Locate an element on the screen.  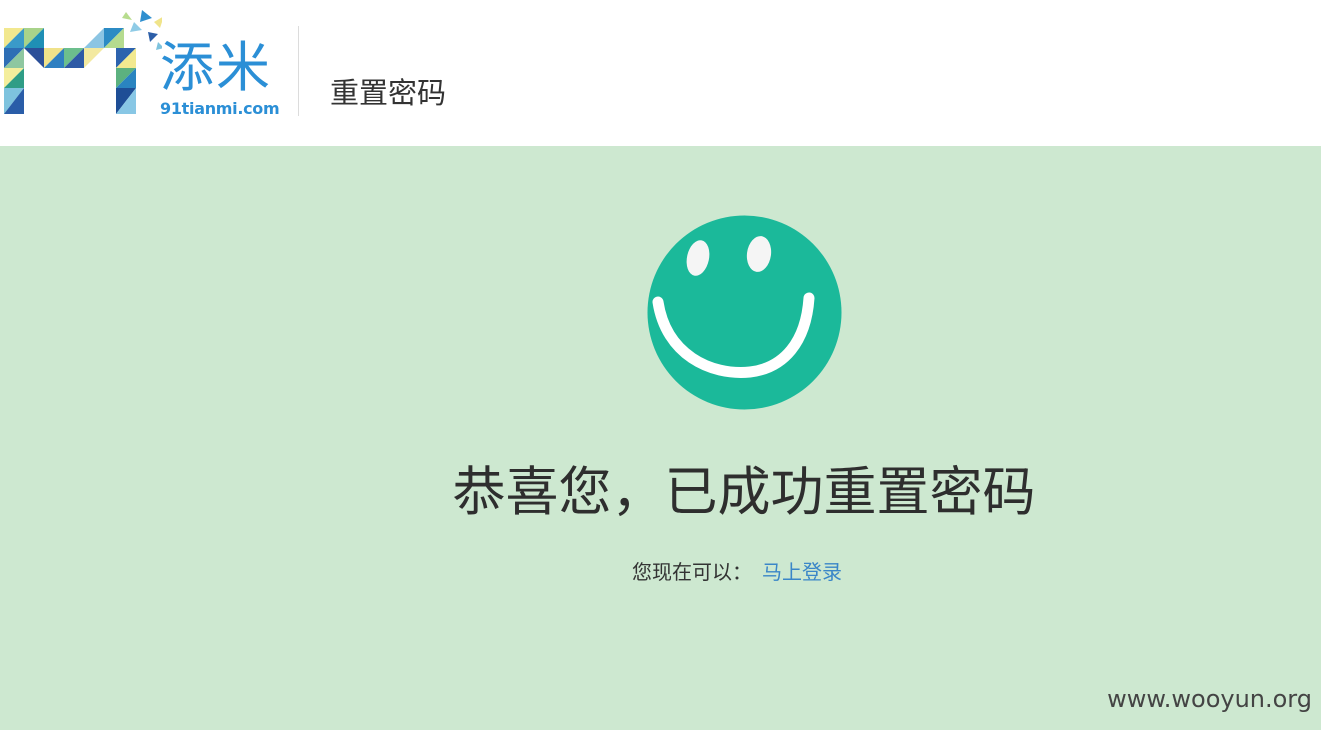
success-heading: 恭喜您，已成功重置密码 is located at coordinates (744, 492).